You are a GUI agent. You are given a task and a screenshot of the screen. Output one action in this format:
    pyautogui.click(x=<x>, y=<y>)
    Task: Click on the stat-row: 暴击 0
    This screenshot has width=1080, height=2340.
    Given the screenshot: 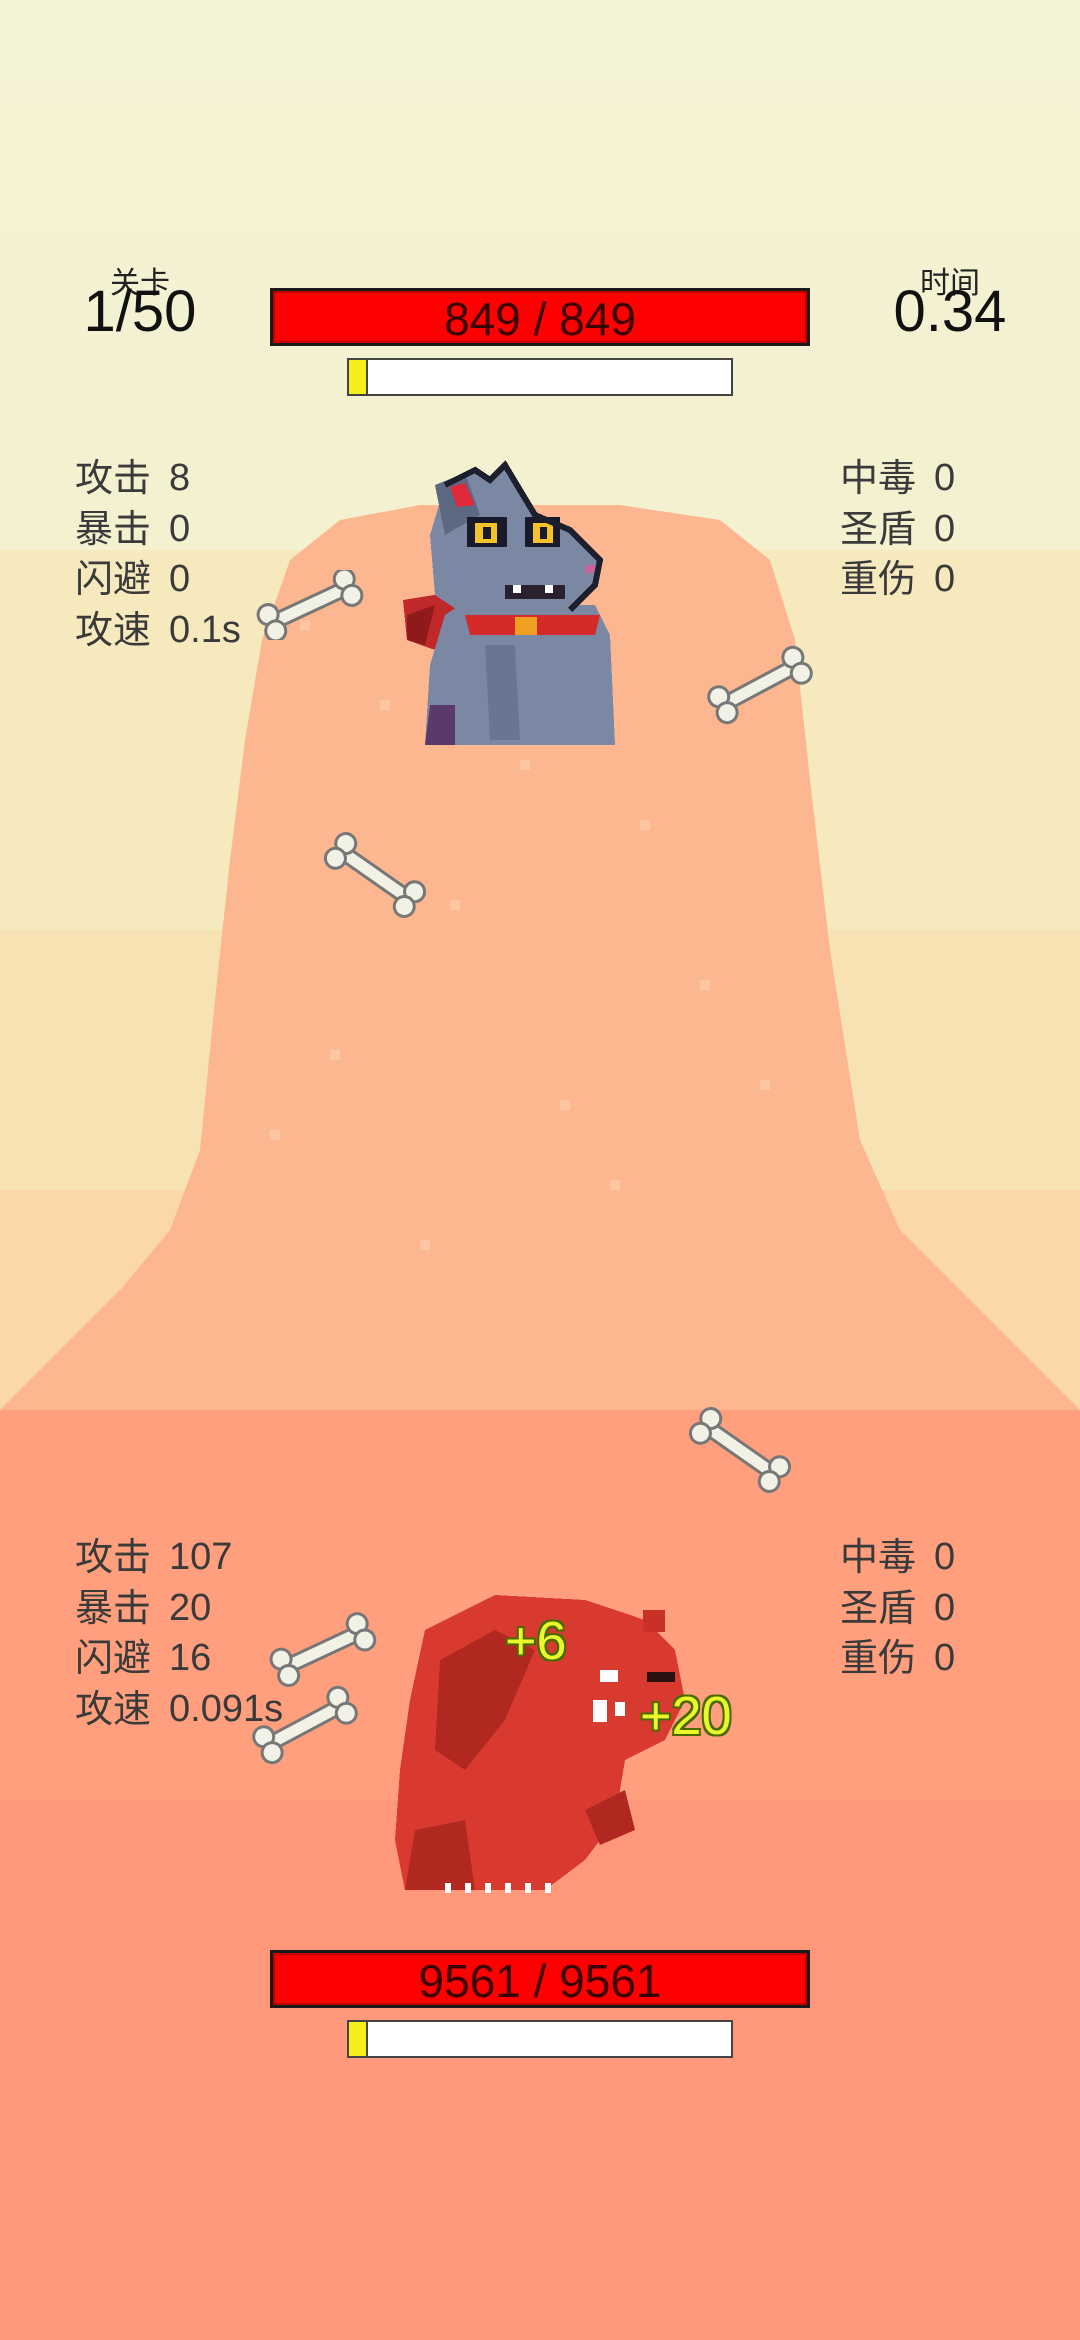 What is the action you would take?
    pyautogui.click(x=158, y=529)
    